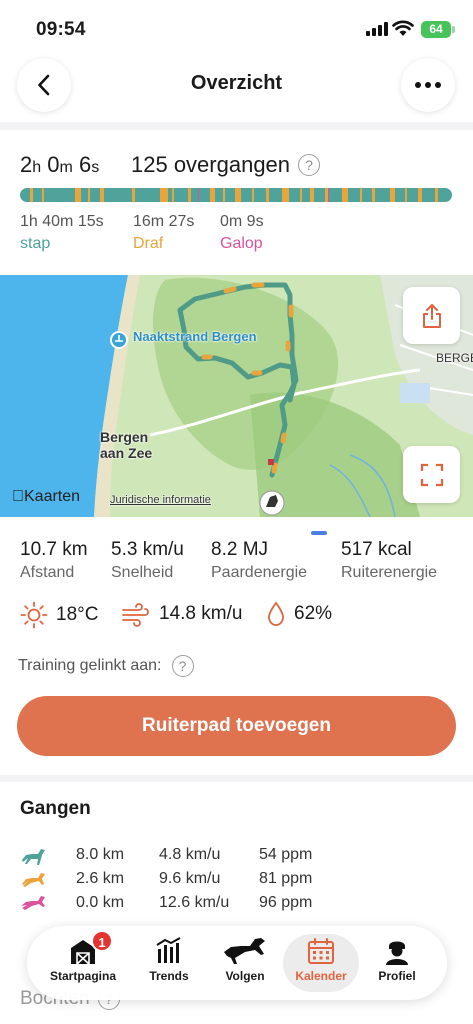 Image resolution: width=473 pixels, height=1024 pixels. What do you see at coordinates (321, 951) in the screenshot?
I see `calendar-icon` at bounding box center [321, 951].